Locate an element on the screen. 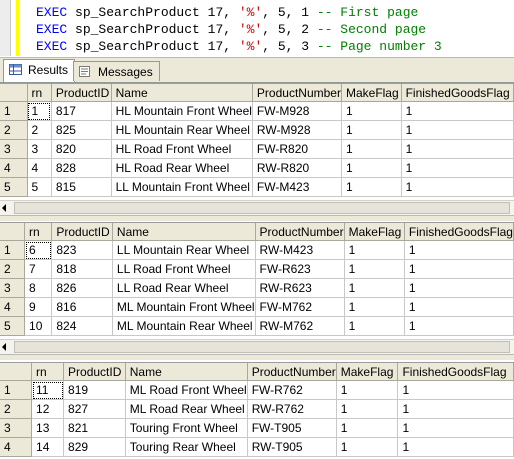 The image size is (514, 459). cell-product-number: RW-R623 is located at coordinates (300, 288).